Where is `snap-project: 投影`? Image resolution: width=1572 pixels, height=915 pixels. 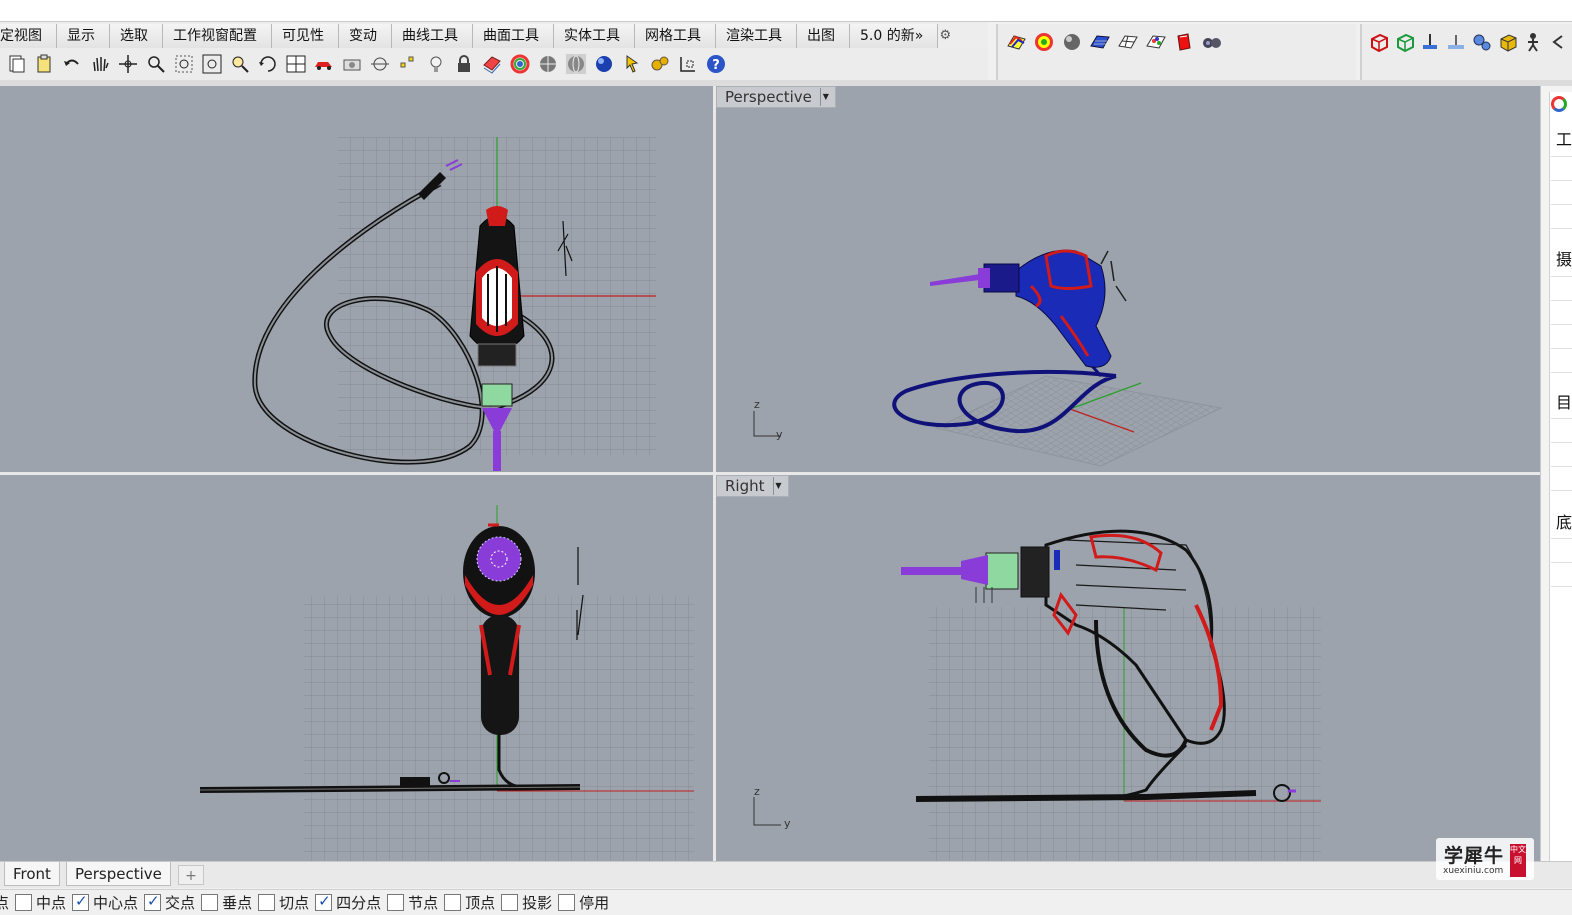
snap-project: 投影 is located at coordinates (526, 903).